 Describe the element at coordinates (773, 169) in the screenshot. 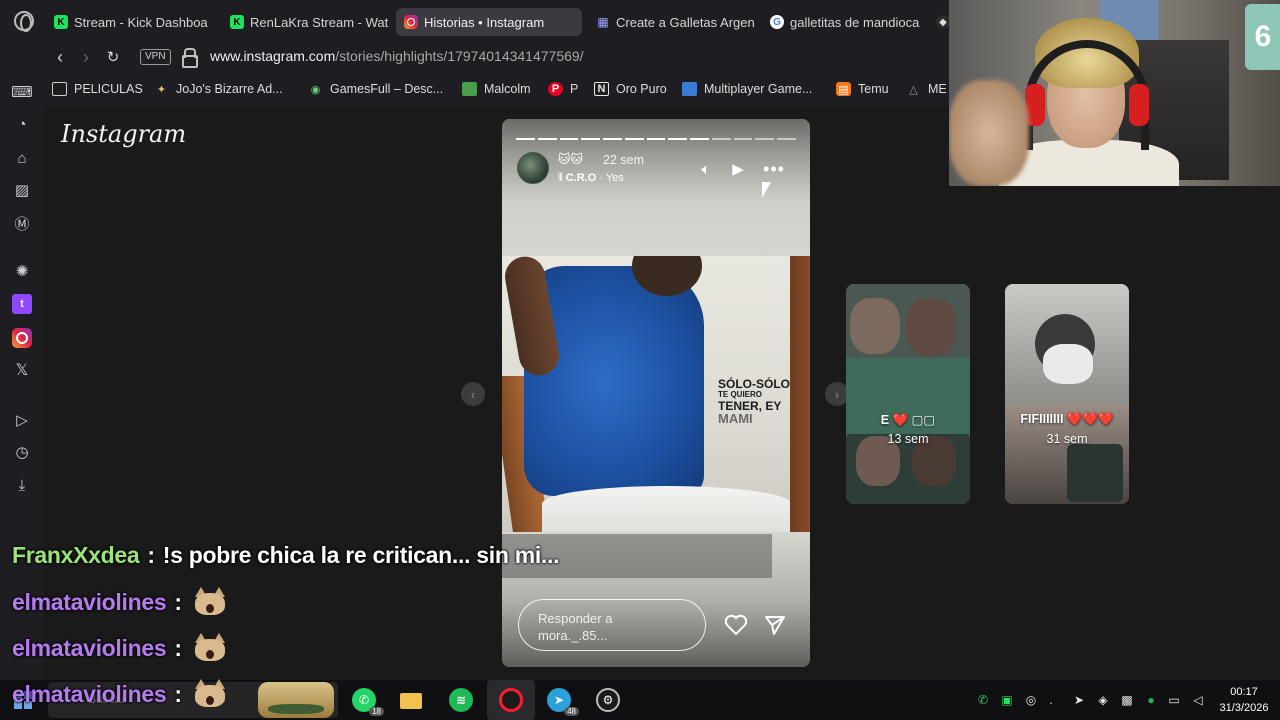

I see `more-options-icon: •••` at that location.